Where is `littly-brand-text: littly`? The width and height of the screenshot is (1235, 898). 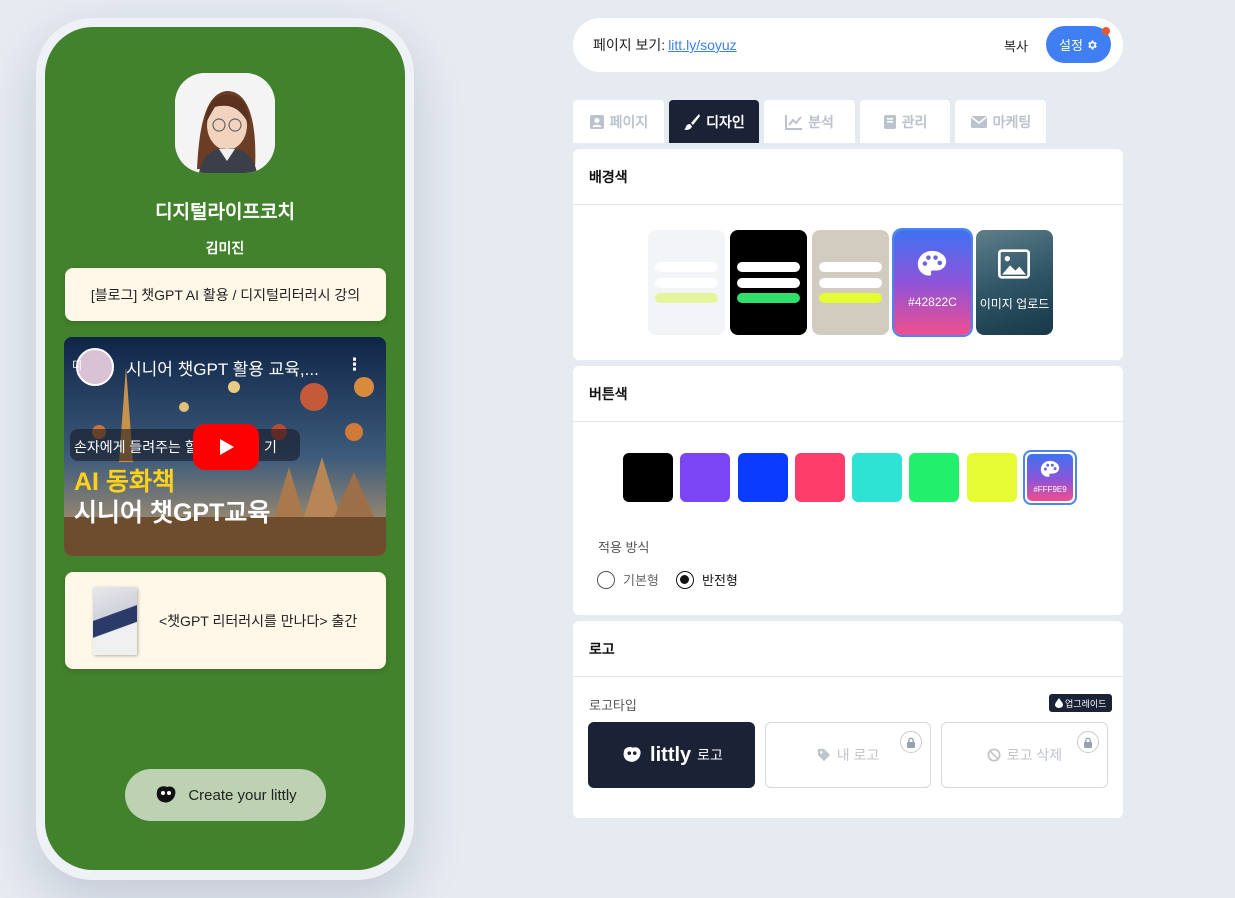 littly-brand-text: littly is located at coordinates (671, 754).